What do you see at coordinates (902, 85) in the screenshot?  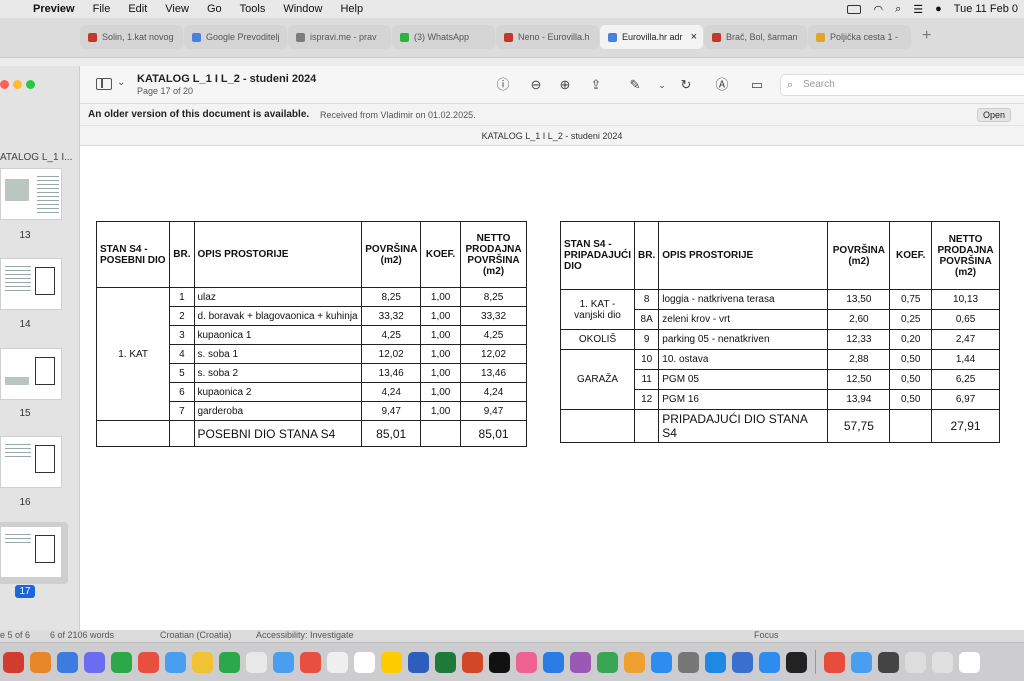 I see `search-input: ⌕ Search` at bounding box center [902, 85].